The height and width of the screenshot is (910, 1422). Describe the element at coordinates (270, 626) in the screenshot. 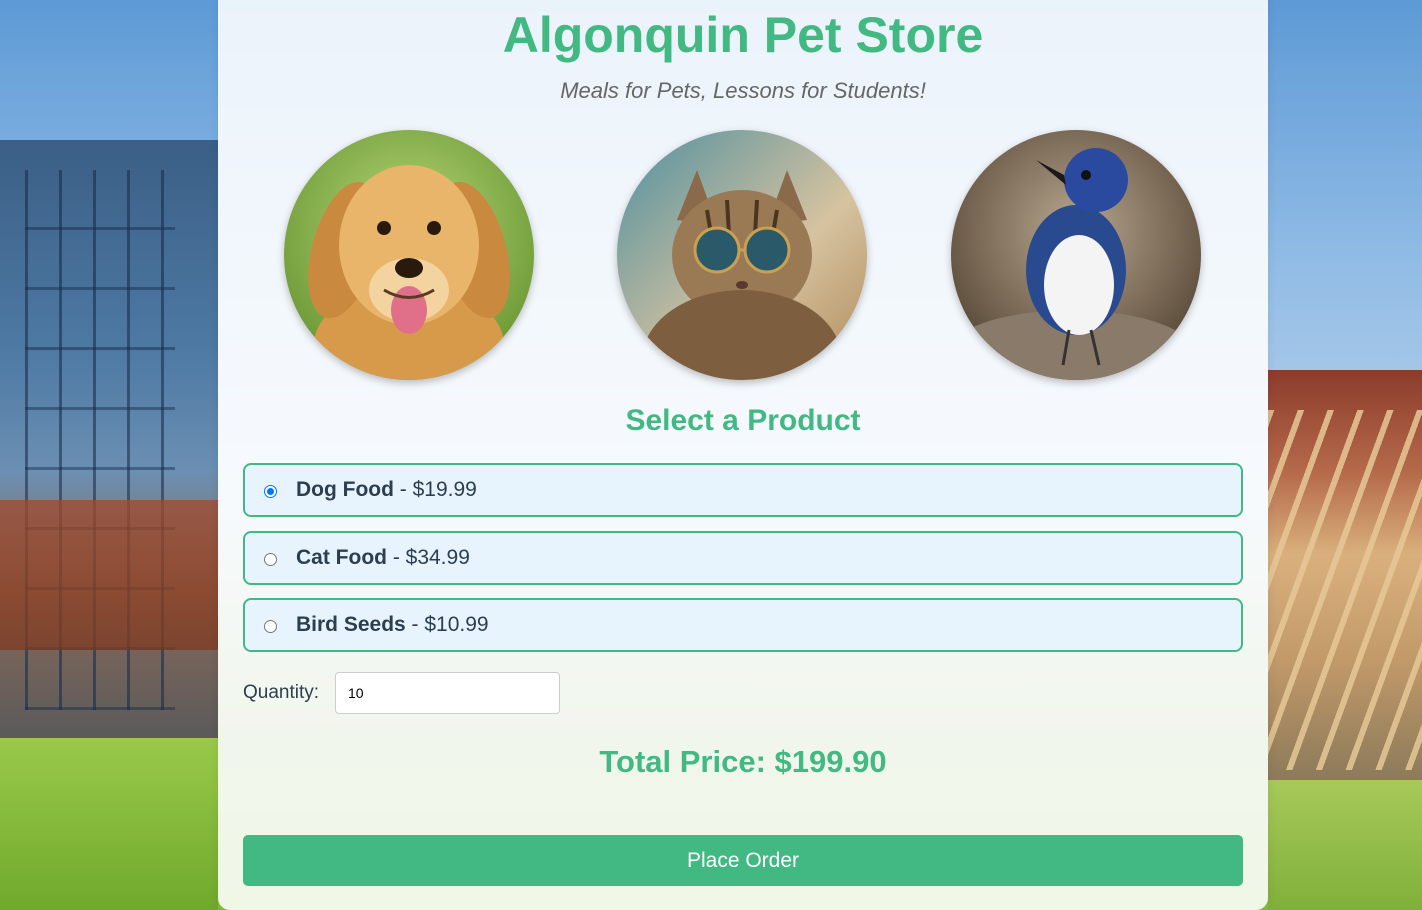

I see `bird-seeds-radio` at that location.